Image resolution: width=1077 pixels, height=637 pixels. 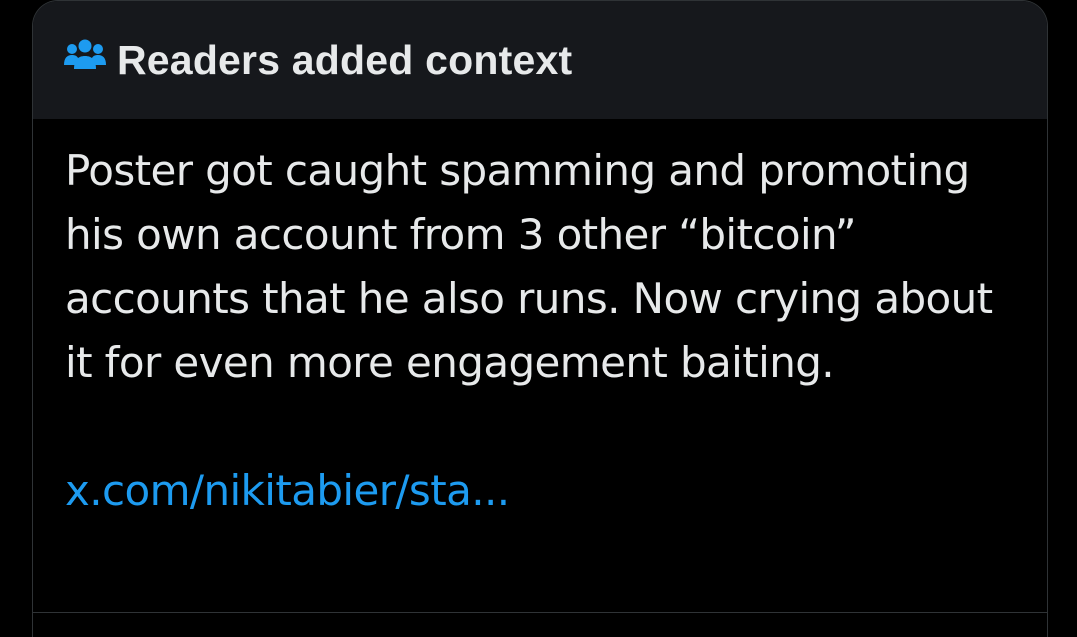 What do you see at coordinates (85, 56) in the screenshot?
I see `people-icon` at bounding box center [85, 56].